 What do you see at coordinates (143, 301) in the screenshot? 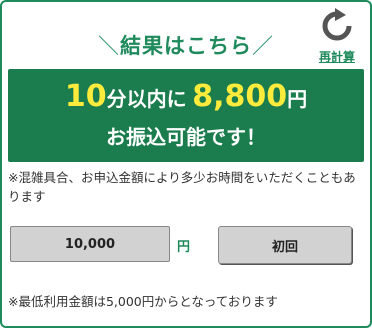
I see `minimum-amount-note: ※最低利用金額は5,000円からとなっております` at bounding box center [143, 301].